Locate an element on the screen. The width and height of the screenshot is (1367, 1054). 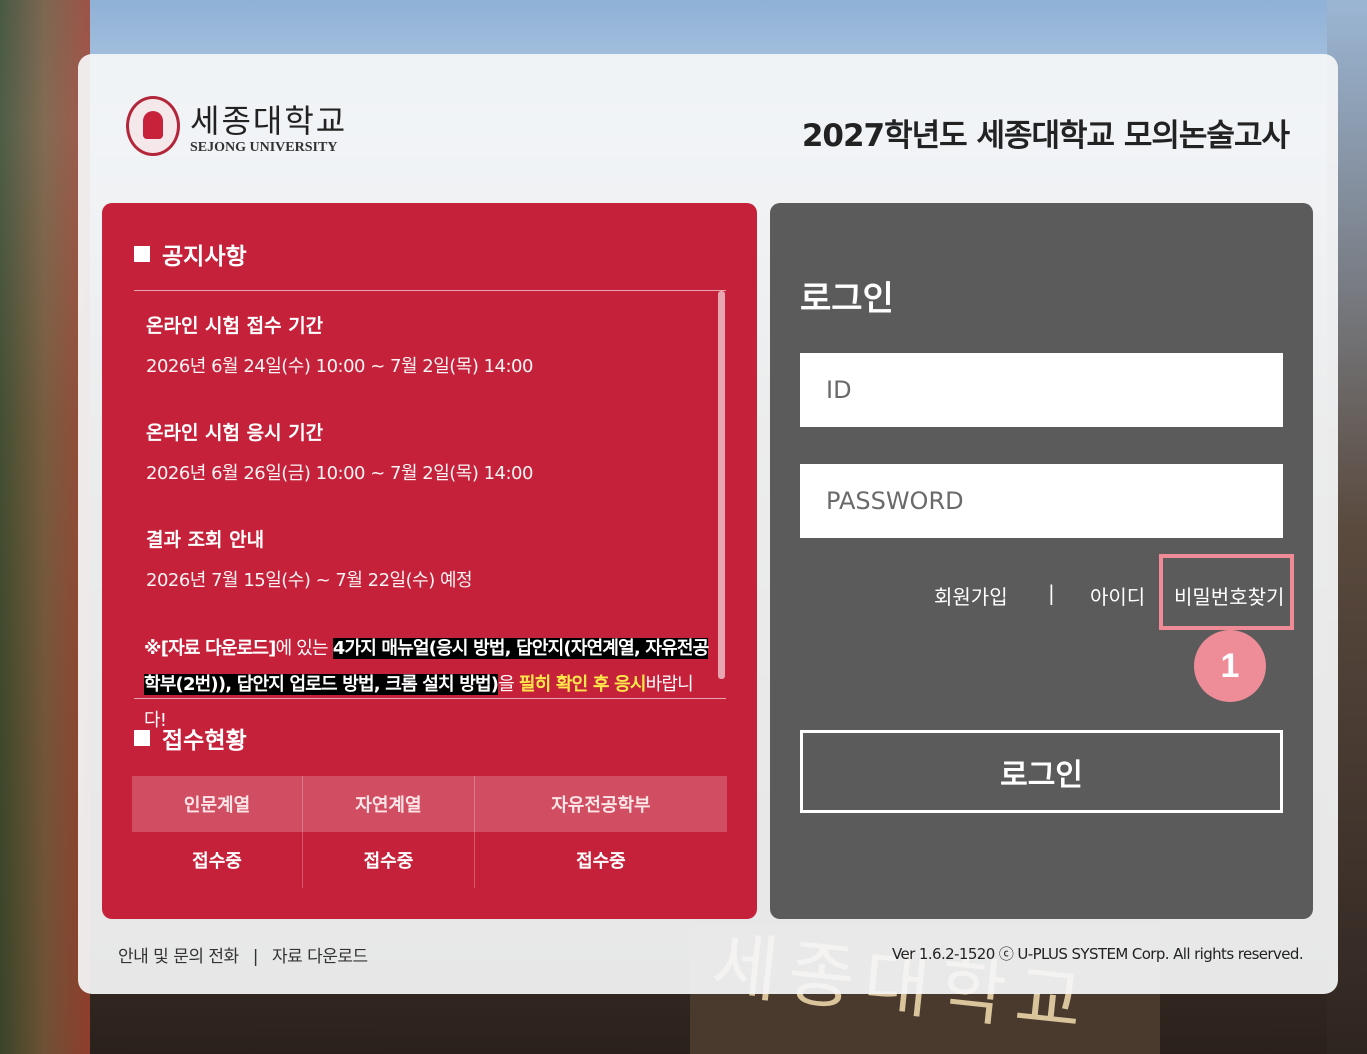
status-column-header: 자유전공학부 is located at coordinates (600, 804).